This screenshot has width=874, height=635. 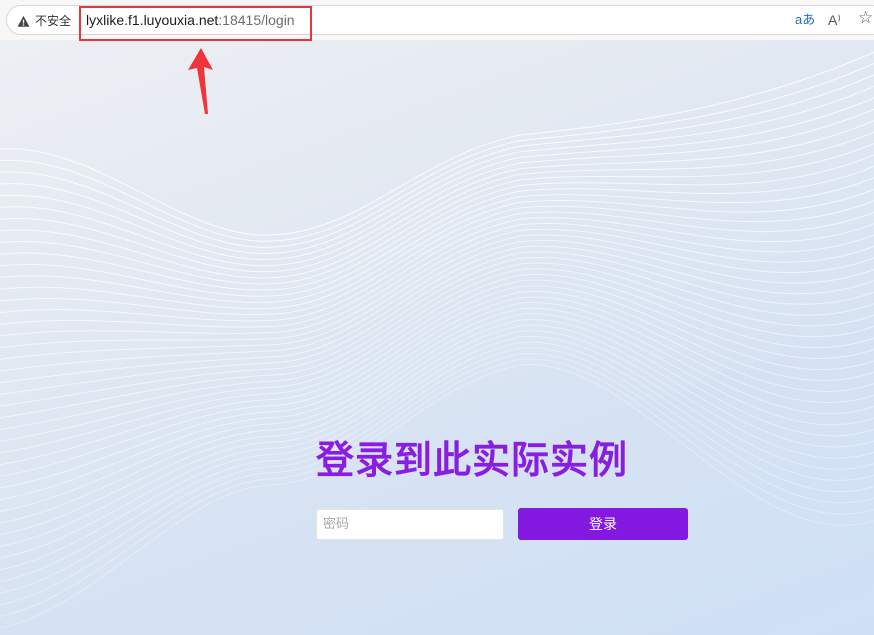 I want to click on favorite-star-icon: ☆, so click(x=865, y=18).